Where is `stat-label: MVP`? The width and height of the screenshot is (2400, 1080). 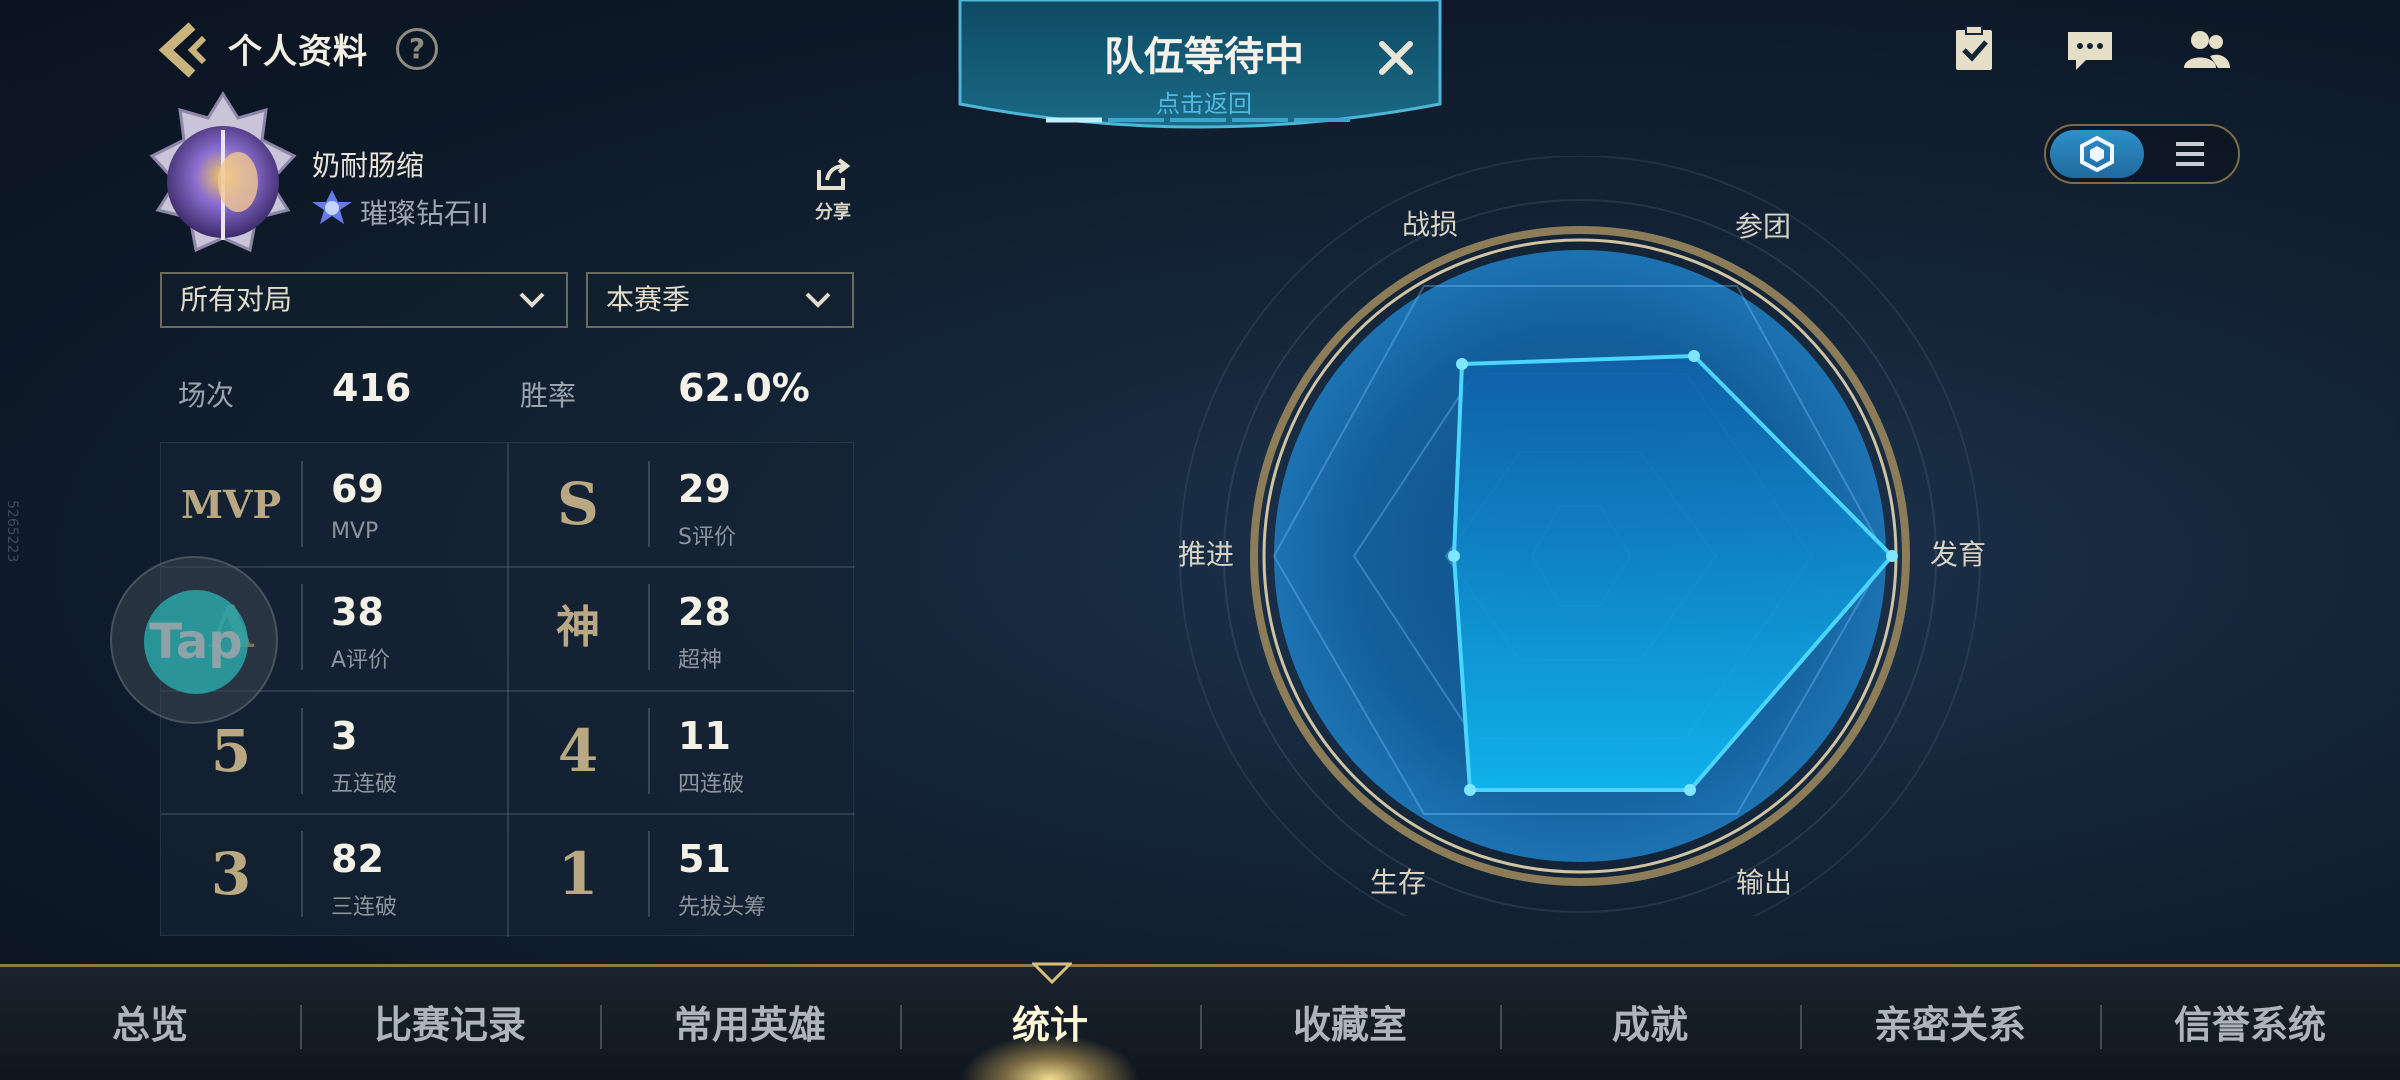
stat-label: MVP is located at coordinates (355, 531).